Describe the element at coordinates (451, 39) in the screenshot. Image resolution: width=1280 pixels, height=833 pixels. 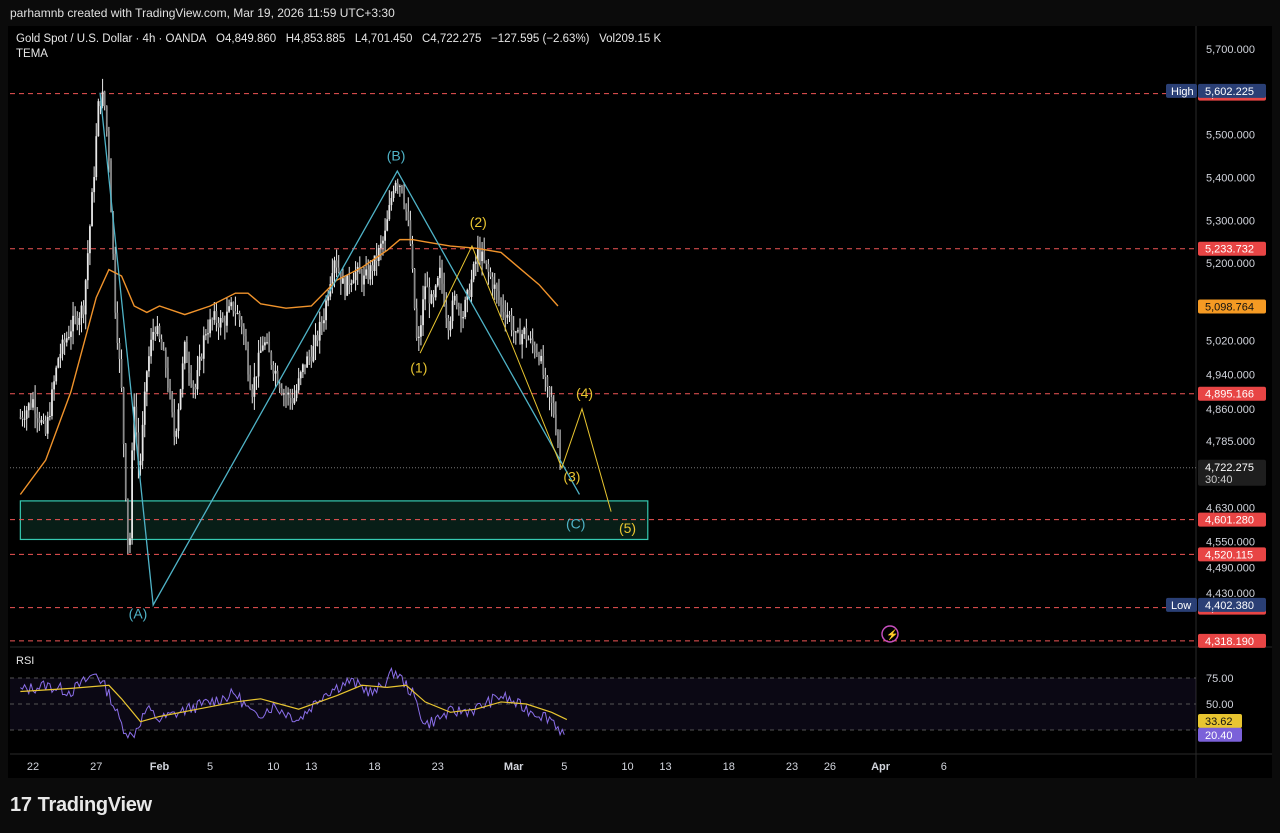
I see `legend-close: C4,722.275` at that location.